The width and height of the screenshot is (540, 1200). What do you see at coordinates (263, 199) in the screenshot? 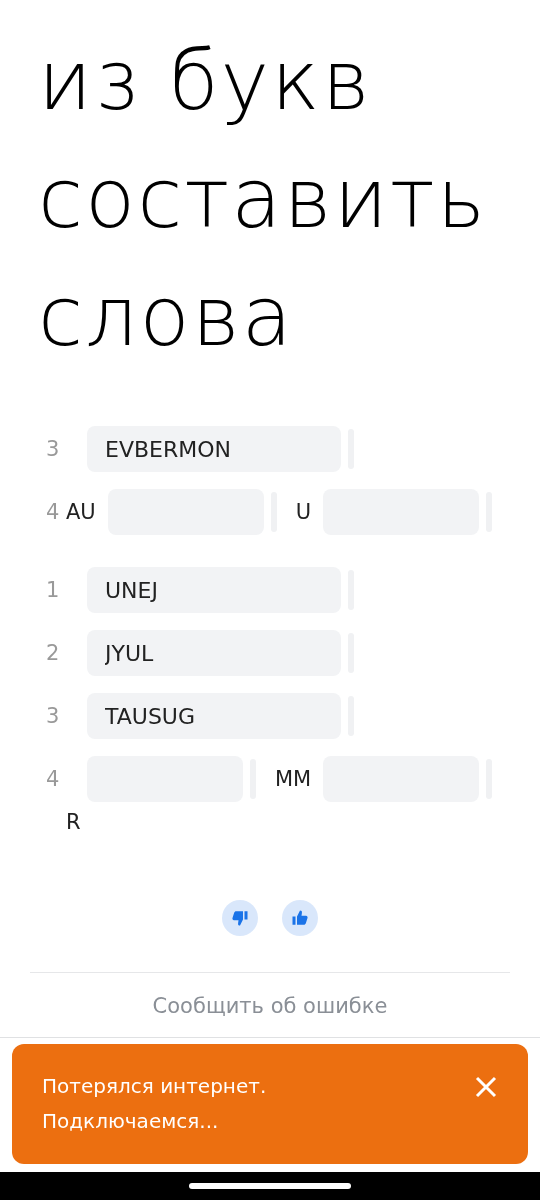
I see `handwritten-note: составить` at bounding box center [263, 199].